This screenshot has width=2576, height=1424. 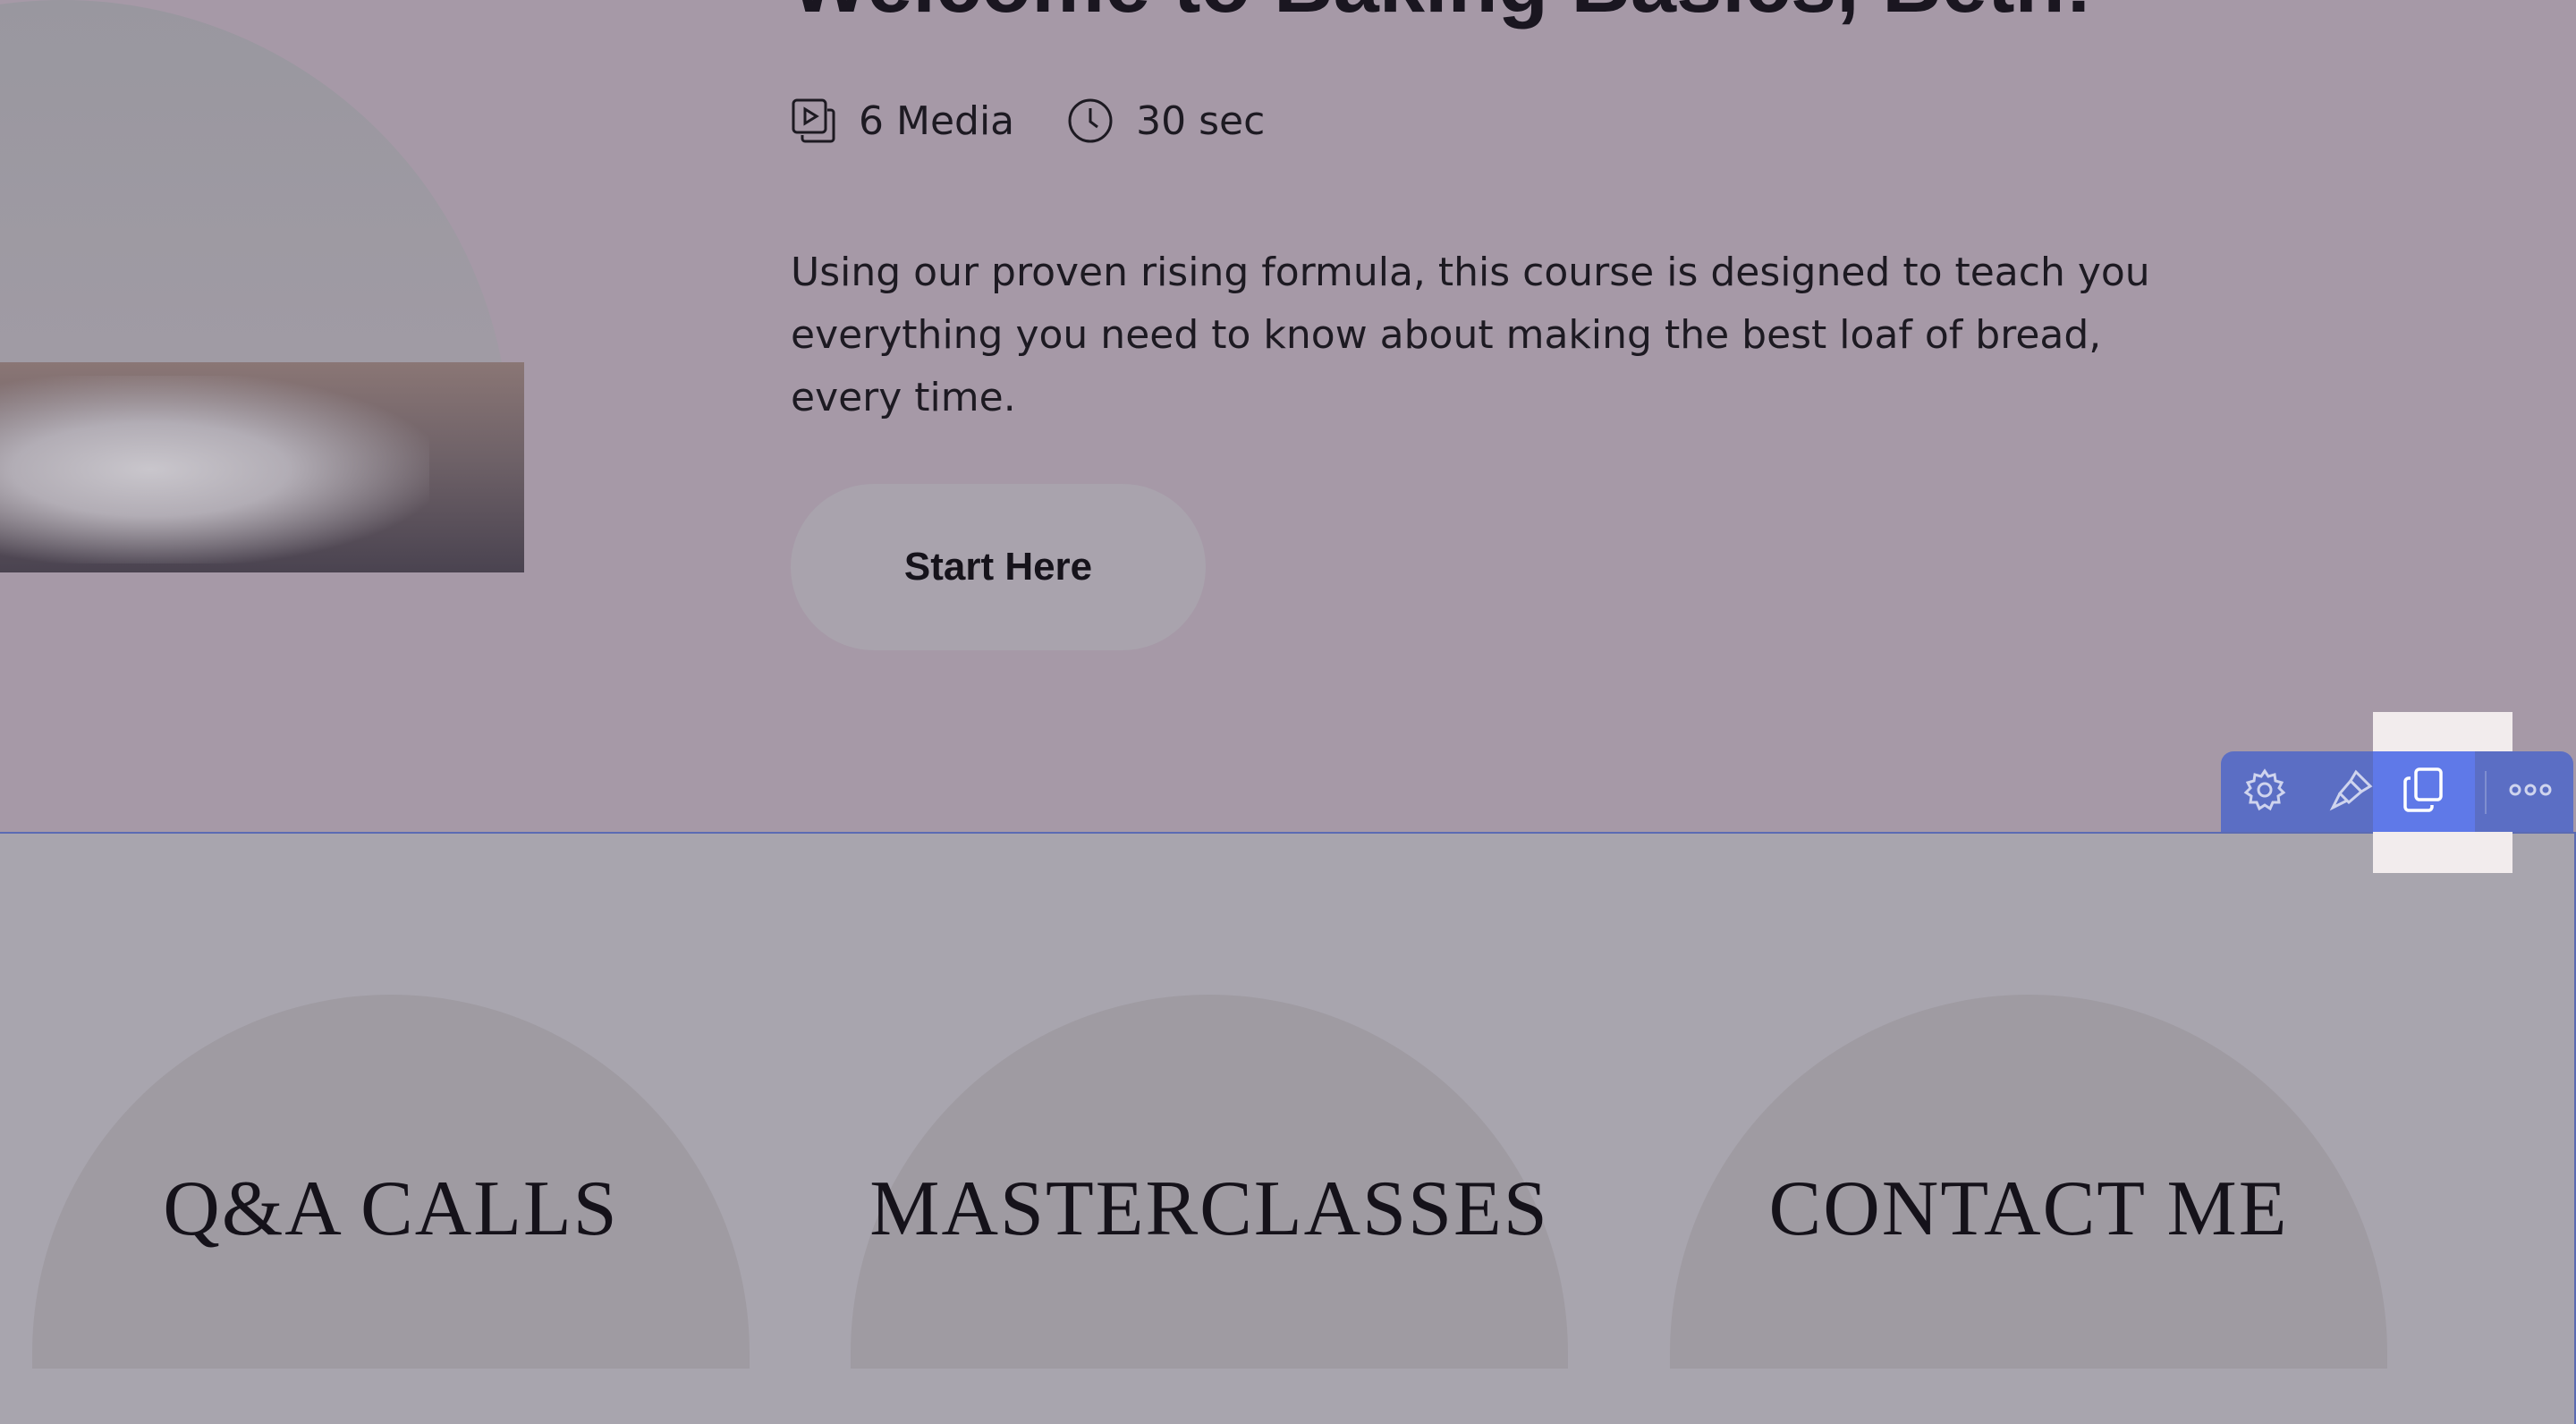 I want to click on card-label: MASTERCLASSES, so click(x=1209, y=1208).